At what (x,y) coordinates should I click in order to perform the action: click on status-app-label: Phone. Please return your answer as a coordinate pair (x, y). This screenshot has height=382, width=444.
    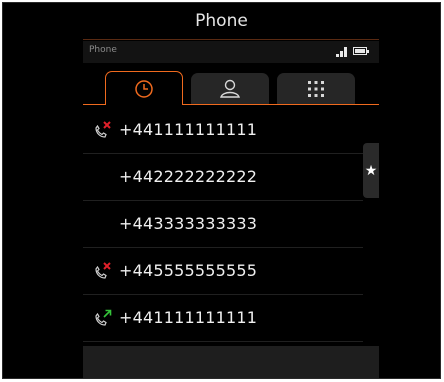
    Looking at the image, I should click on (103, 50).